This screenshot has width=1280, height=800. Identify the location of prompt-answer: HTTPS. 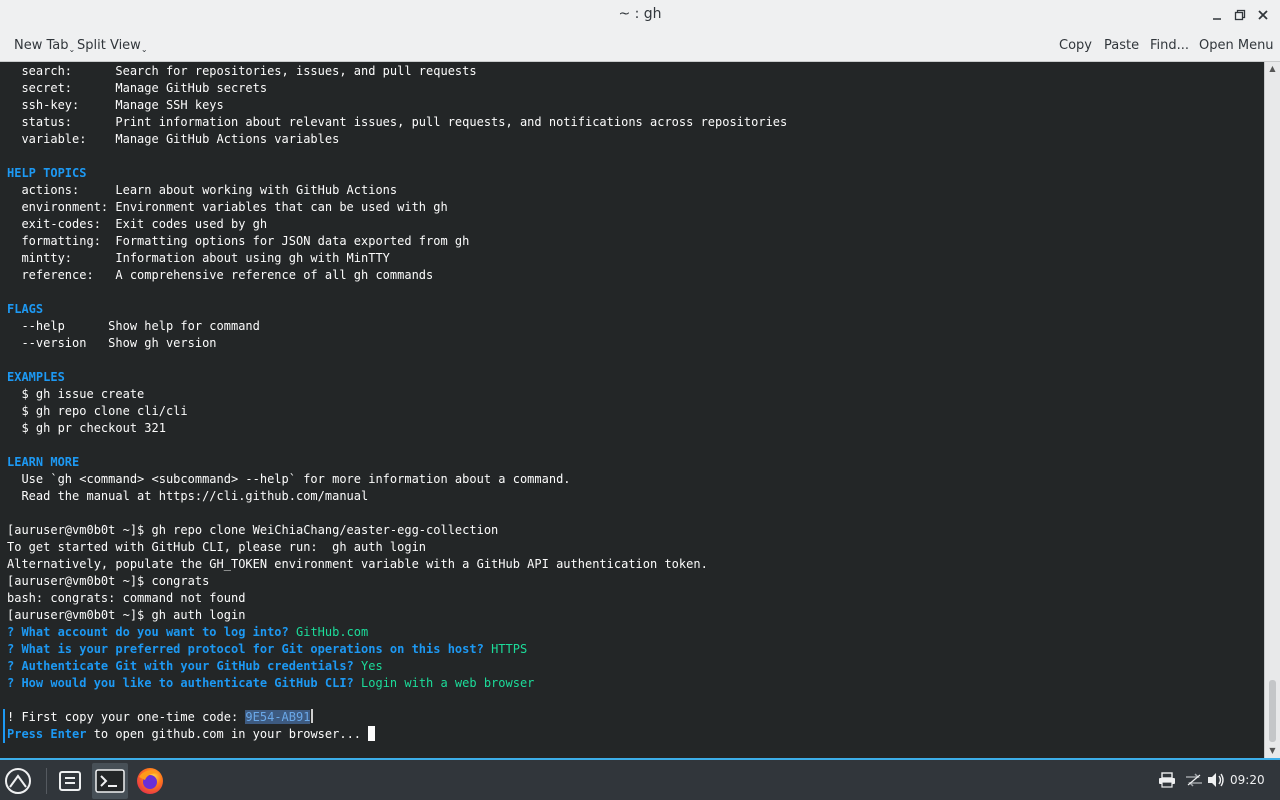
(509, 649).